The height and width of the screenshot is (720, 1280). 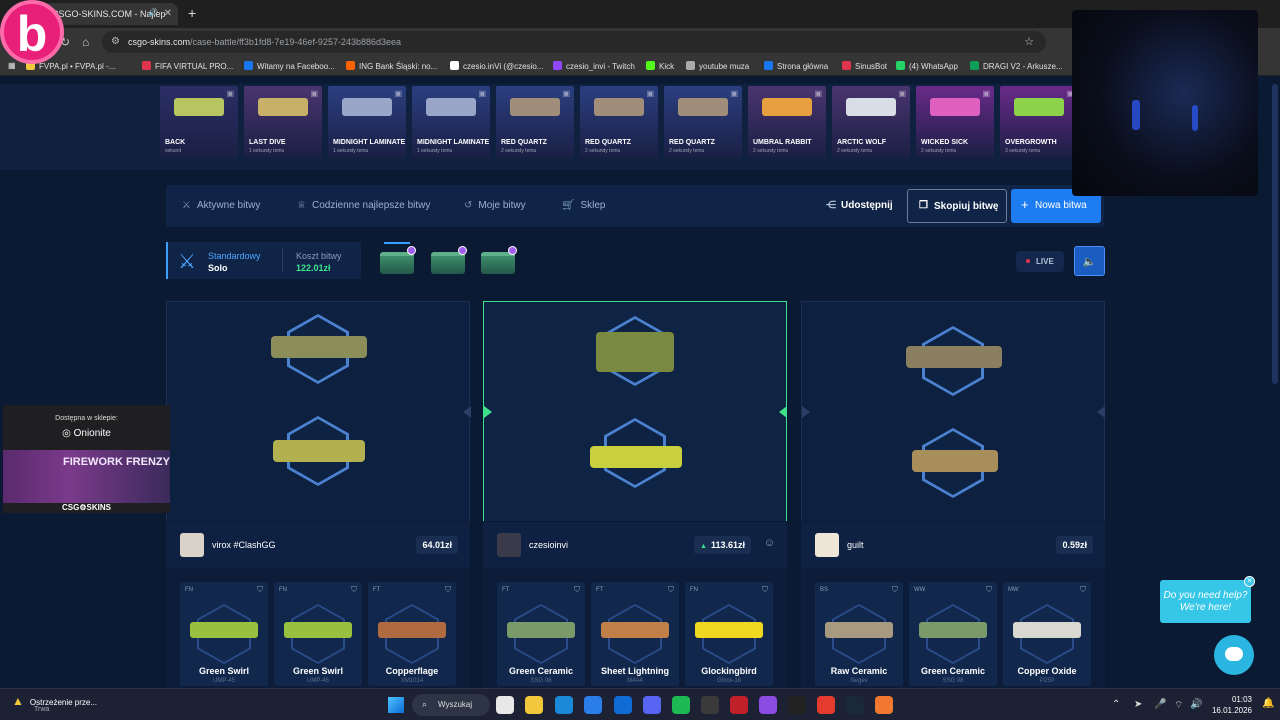 What do you see at coordinates (495, 205) in the screenshot?
I see `nav-my-battles: ↺ Moje bitwy` at bounding box center [495, 205].